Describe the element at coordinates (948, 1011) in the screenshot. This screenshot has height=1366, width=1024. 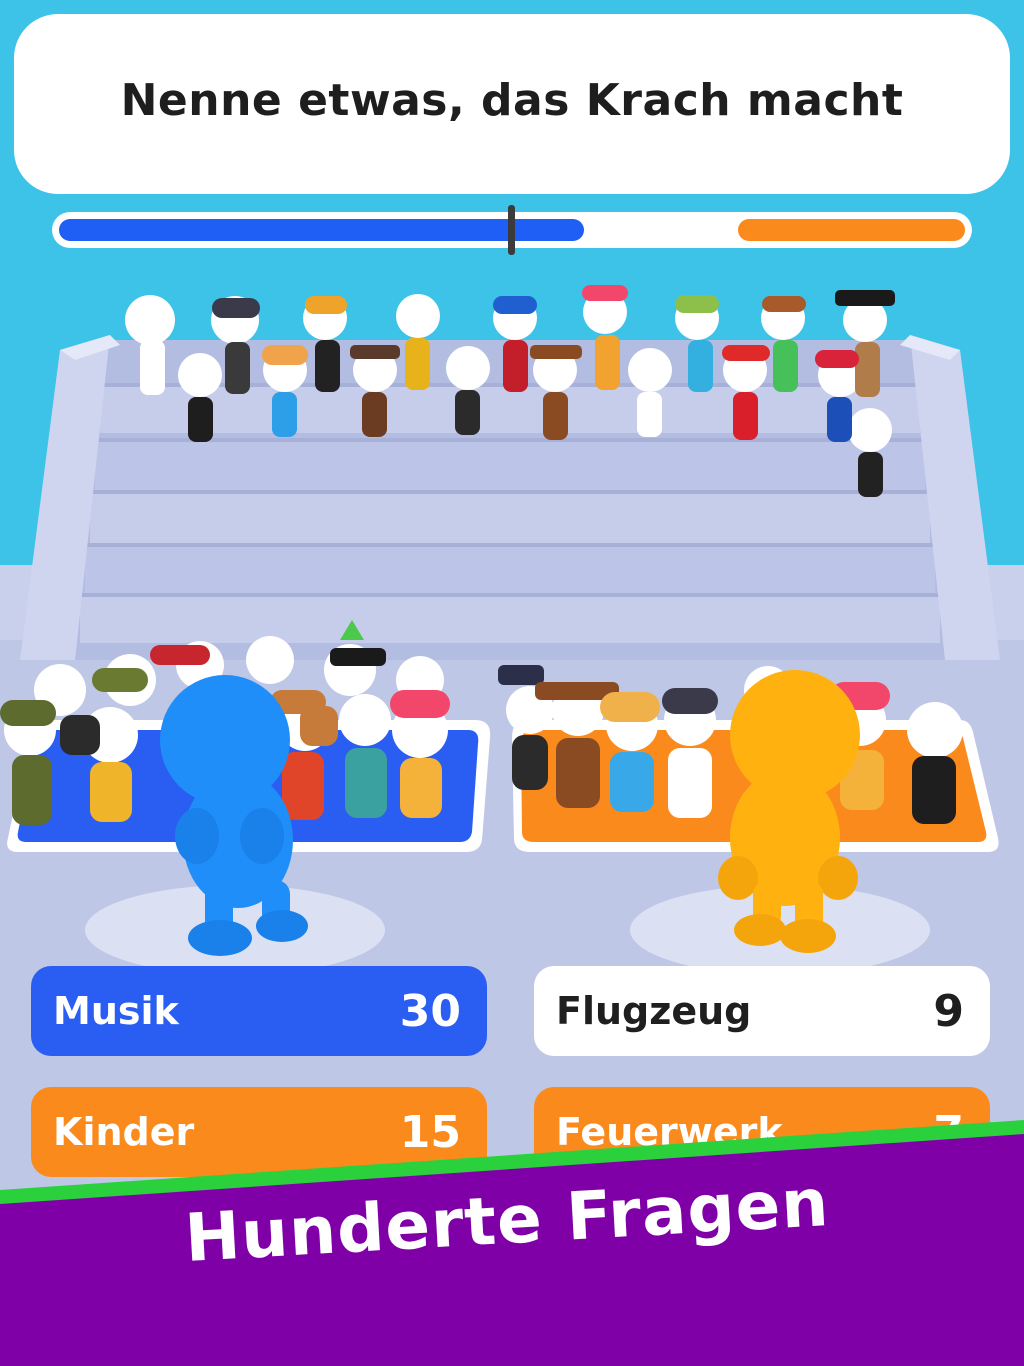
I see `answer-points: 9` at that location.